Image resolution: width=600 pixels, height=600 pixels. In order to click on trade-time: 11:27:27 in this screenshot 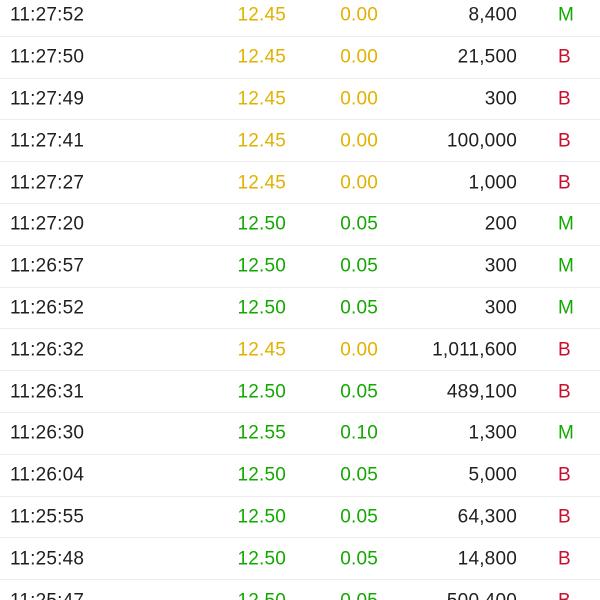, I will do `click(47, 183)`.